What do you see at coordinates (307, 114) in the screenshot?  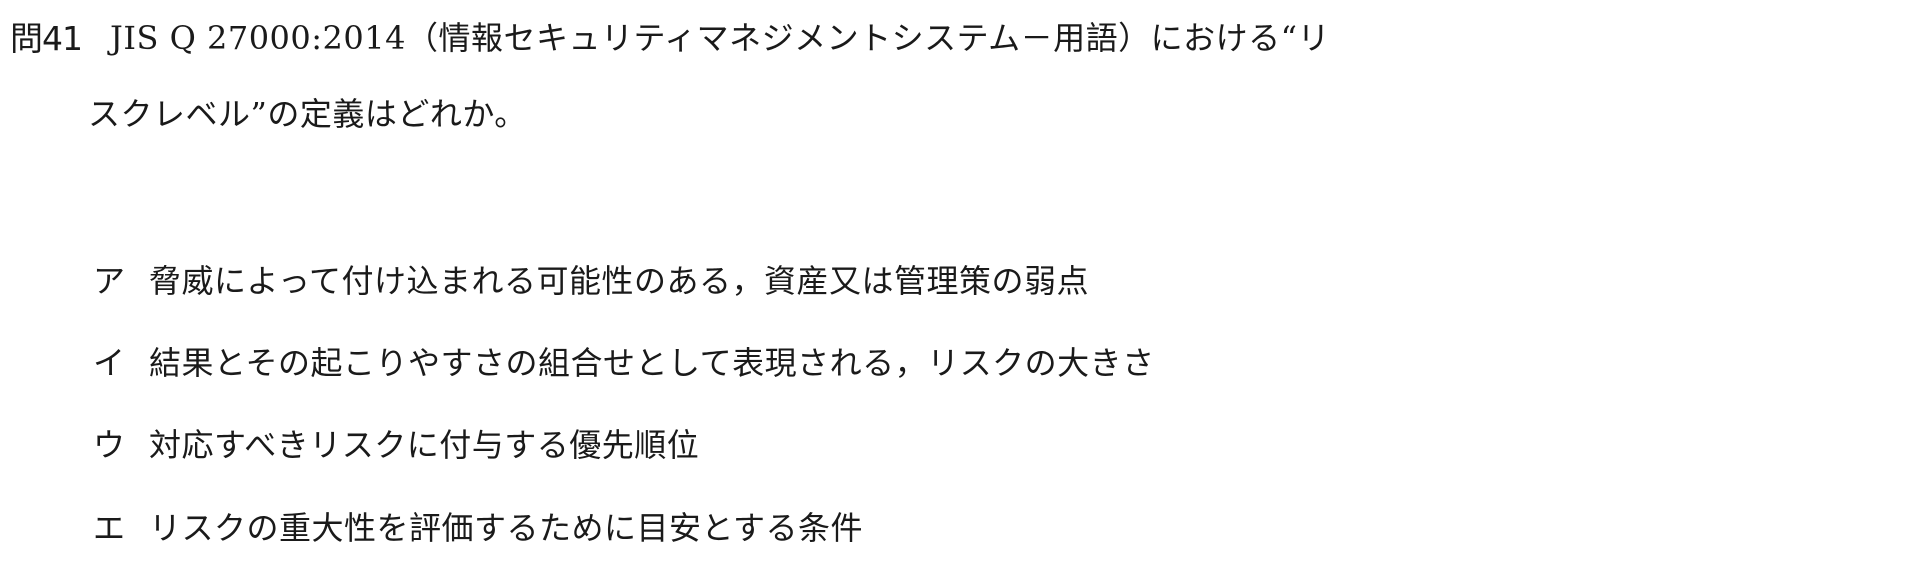 I see `question-text-line-2: スクレベル”の定義はどれか。` at bounding box center [307, 114].